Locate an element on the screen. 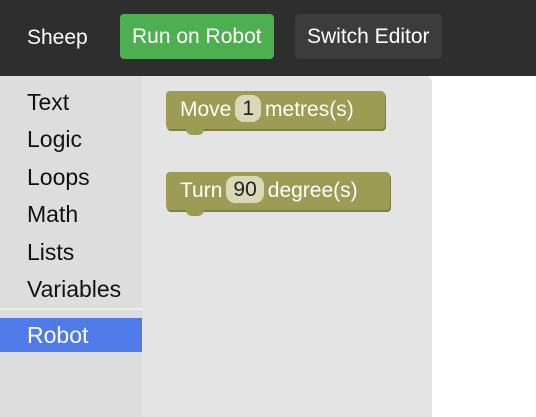 This screenshot has width=536, height=417. move-block: Move 1 metres(s) is located at coordinates (275, 113).